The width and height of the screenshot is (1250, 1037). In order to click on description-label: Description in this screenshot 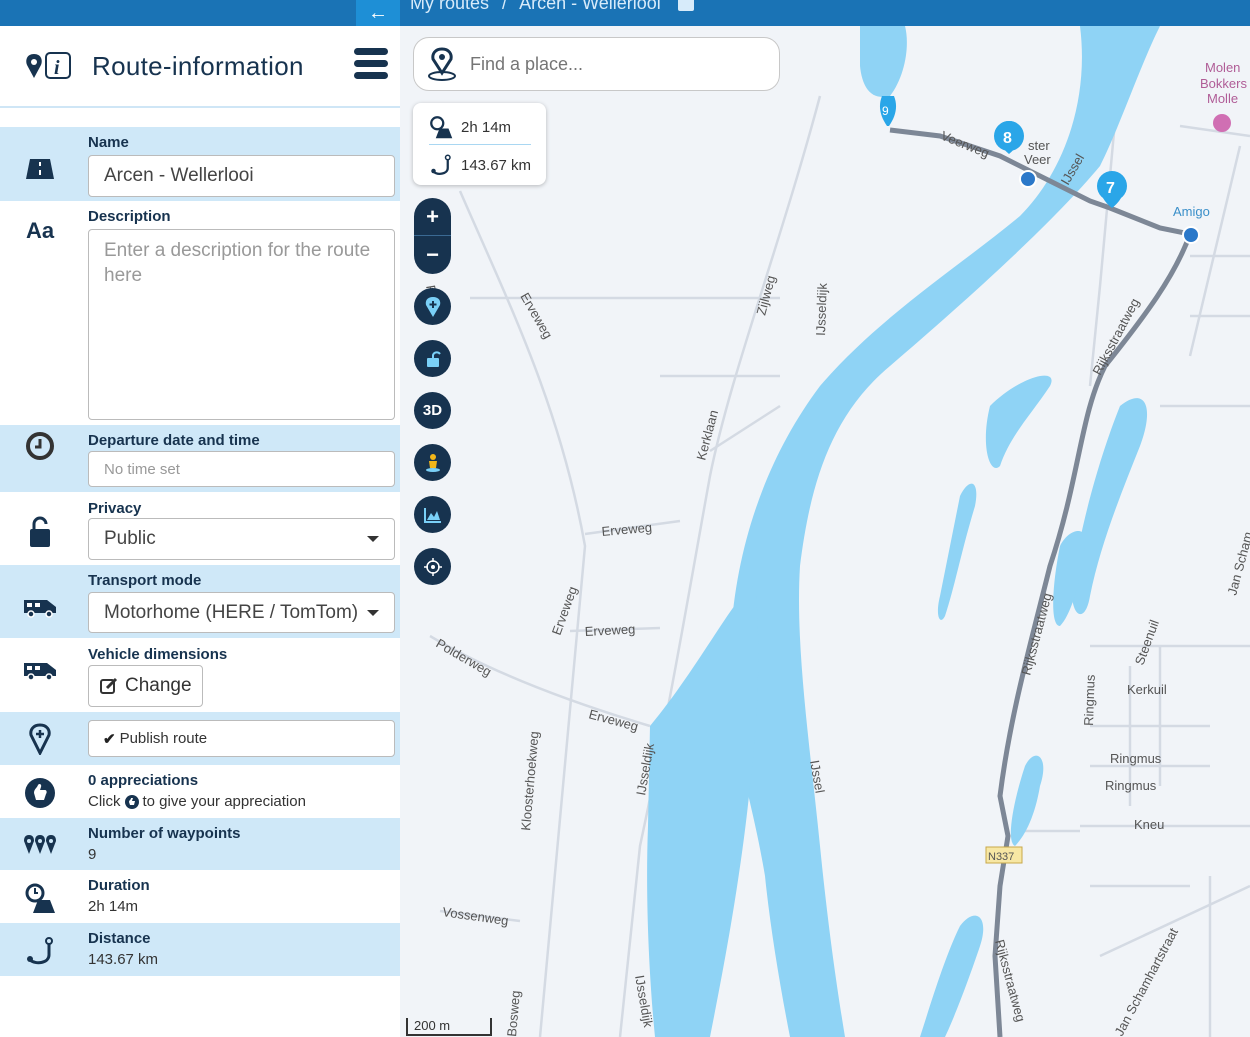, I will do `click(129, 216)`.